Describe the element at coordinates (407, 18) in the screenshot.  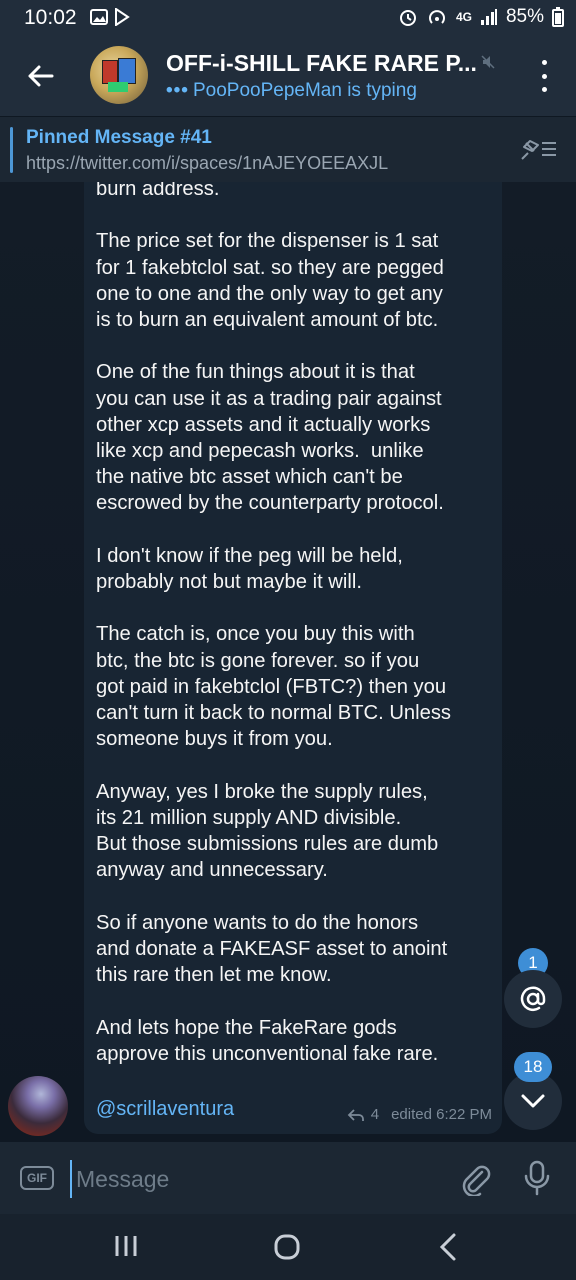
I see `alarm-icon` at that location.